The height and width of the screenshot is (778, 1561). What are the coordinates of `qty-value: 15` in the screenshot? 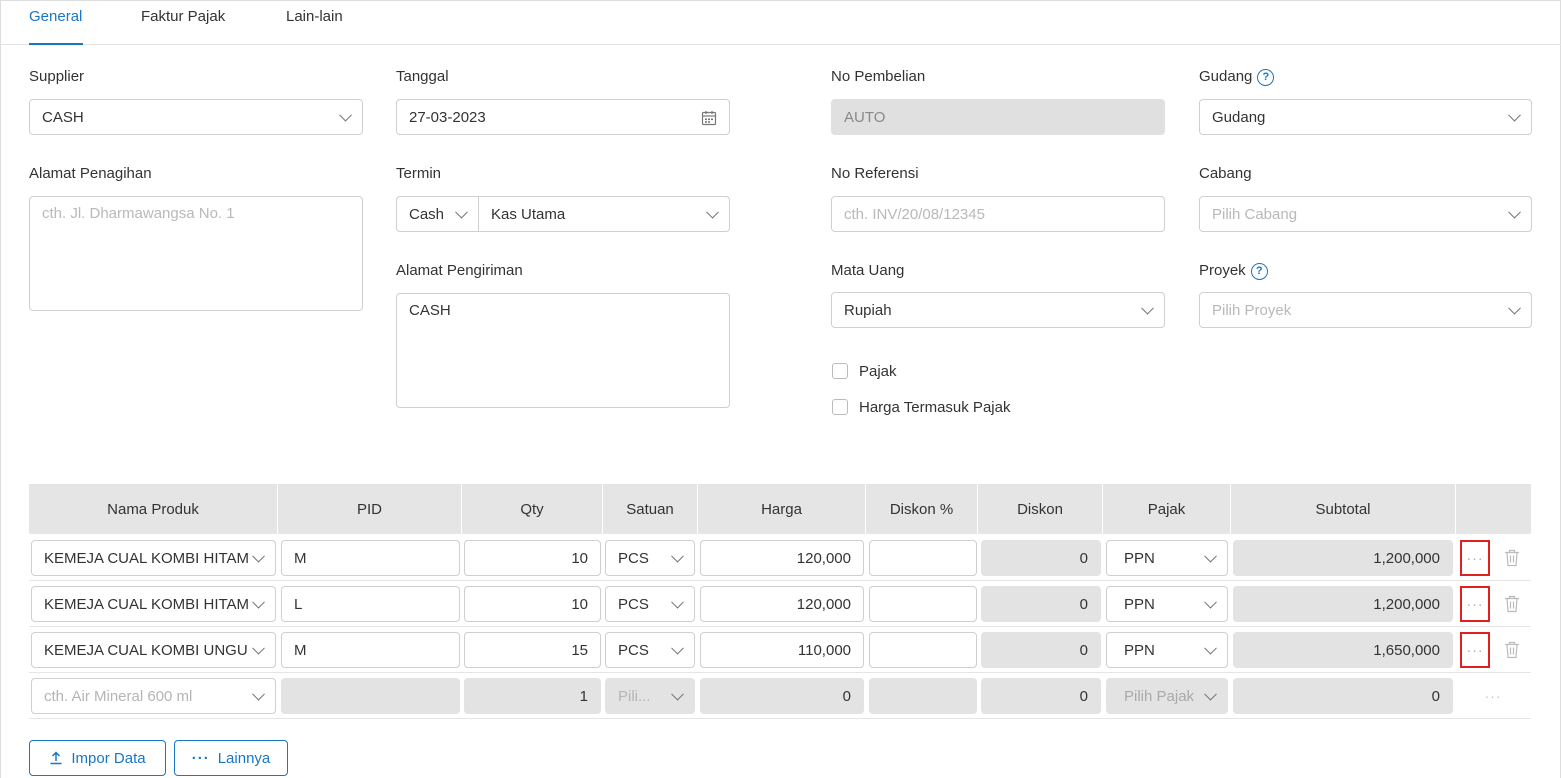 It's located at (579, 650).